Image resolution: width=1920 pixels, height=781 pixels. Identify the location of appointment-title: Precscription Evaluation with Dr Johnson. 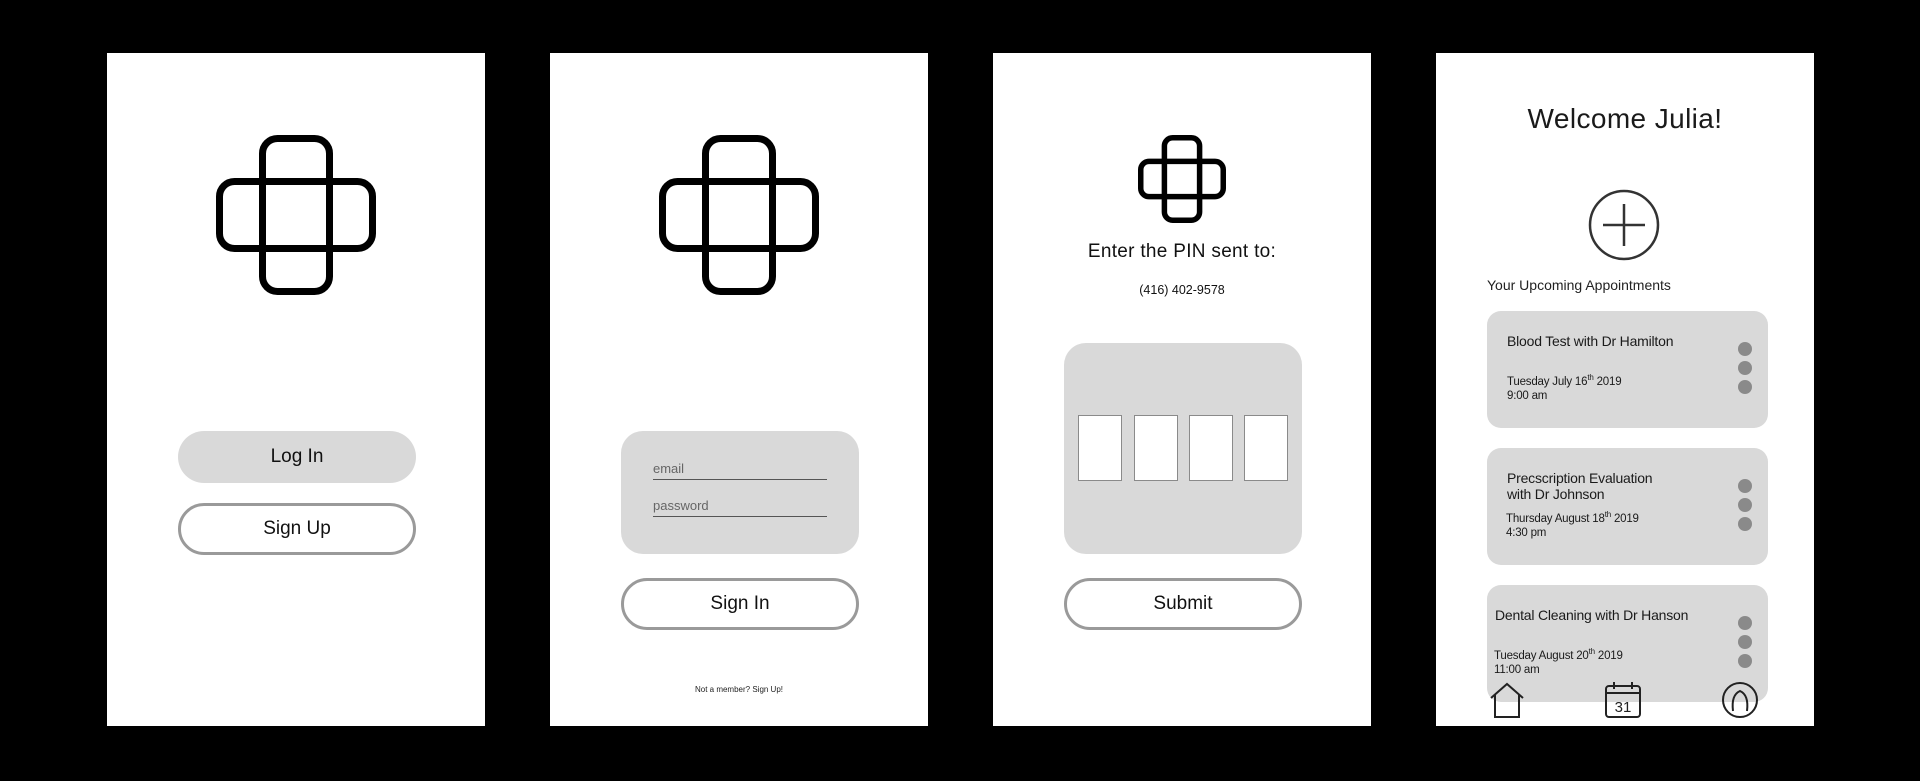
(1580, 486).